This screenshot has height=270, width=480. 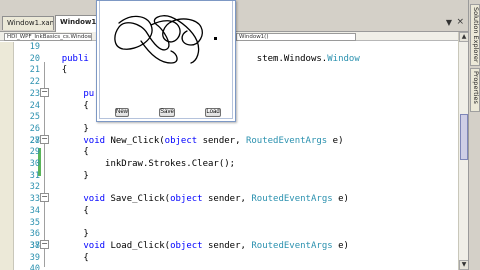 What do you see at coordinates (34, 222) in the screenshot?
I see `code-line: 35` at bounding box center [34, 222].